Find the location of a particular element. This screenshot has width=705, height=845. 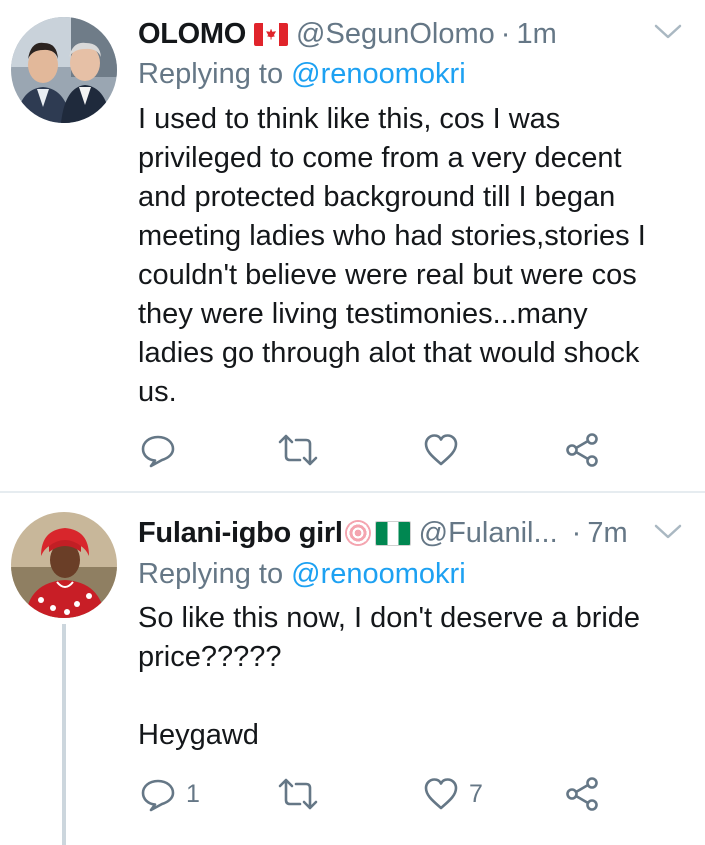

like-button: 7 is located at coordinates (453, 794).